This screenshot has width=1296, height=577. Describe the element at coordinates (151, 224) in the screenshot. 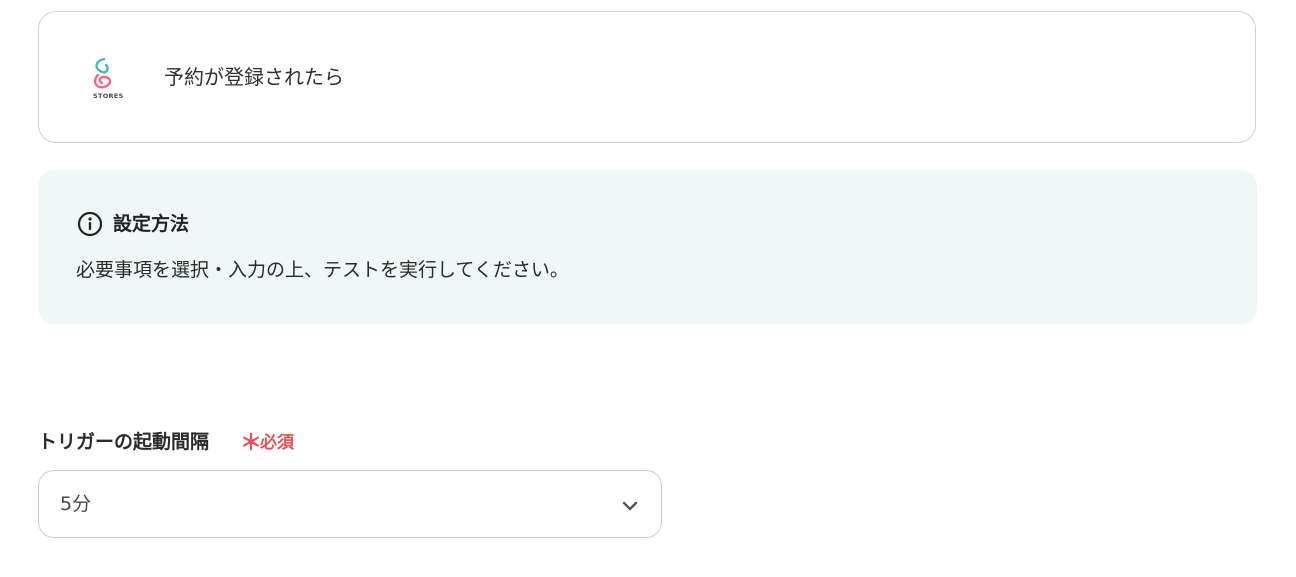

I see `info-title: 設定方法` at that location.